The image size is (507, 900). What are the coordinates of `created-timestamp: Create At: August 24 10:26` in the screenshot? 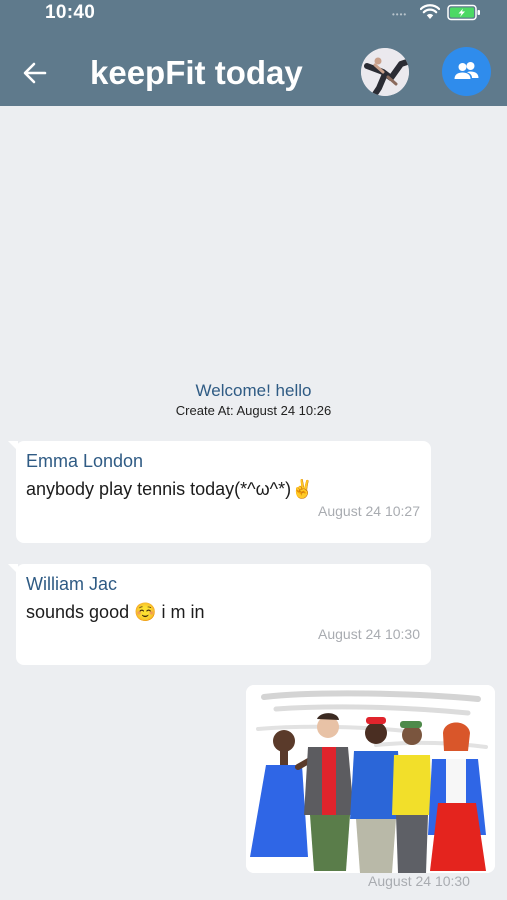 It's located at (253, 410).